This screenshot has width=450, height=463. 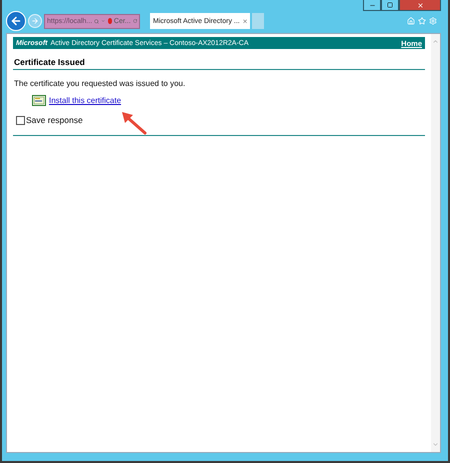 I want to click on forward-arrow-icon, so click(x=35, y=21).